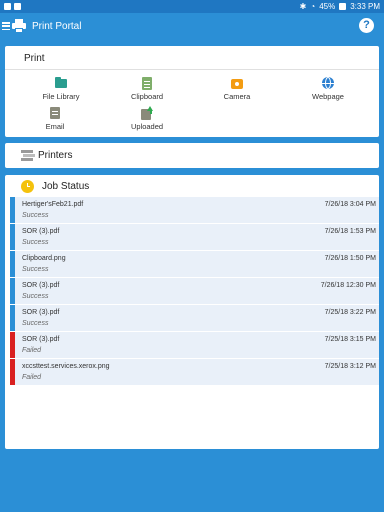 The height and width of the screenshot is (512, 384). What do you see at coordinates (348, 285) in the screenshot?
I see `job-time: 7/26/18 12:30 PM` at bounding box center [348, 285].